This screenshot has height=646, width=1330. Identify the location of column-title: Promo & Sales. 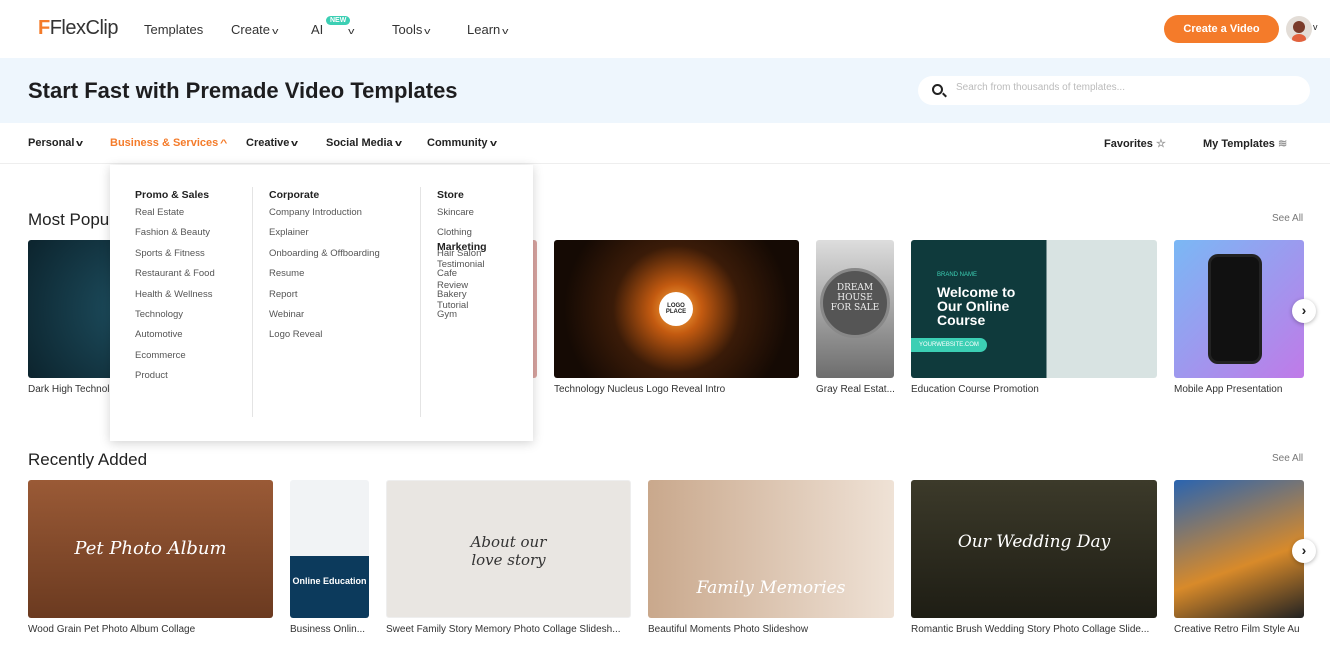
(172, 195).